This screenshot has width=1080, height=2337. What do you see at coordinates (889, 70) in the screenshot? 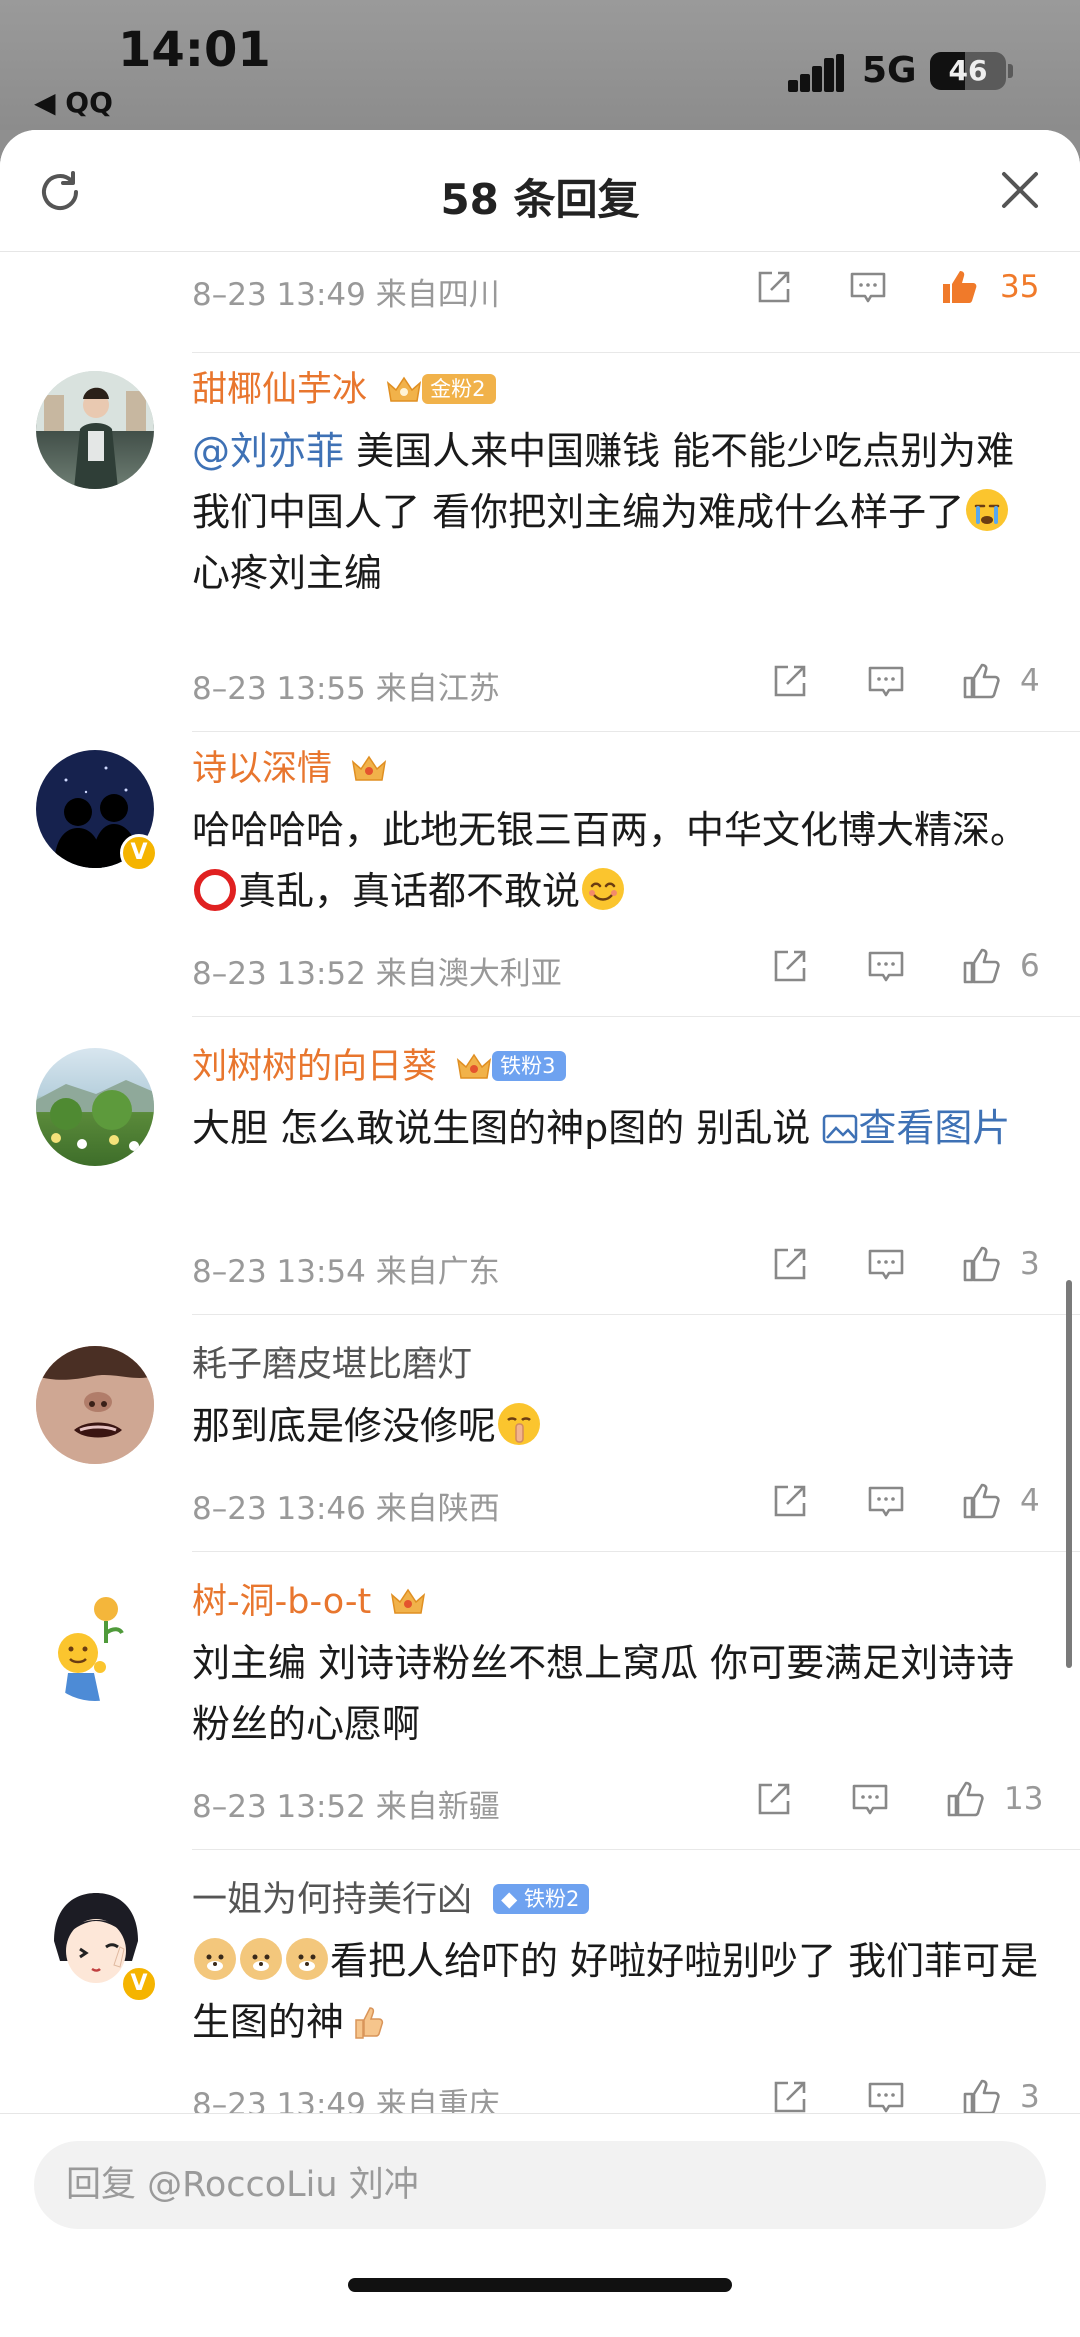
I see `network-type: 5G` at bounding box center [889, 70].